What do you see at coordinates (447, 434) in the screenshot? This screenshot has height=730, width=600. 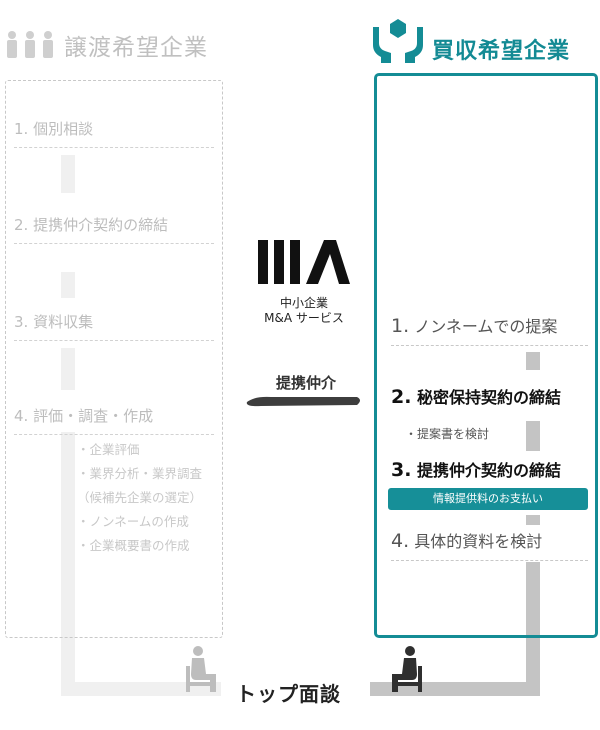 I see `buyer-substep: ・提案書を検討` at bounding box center [447, 434].